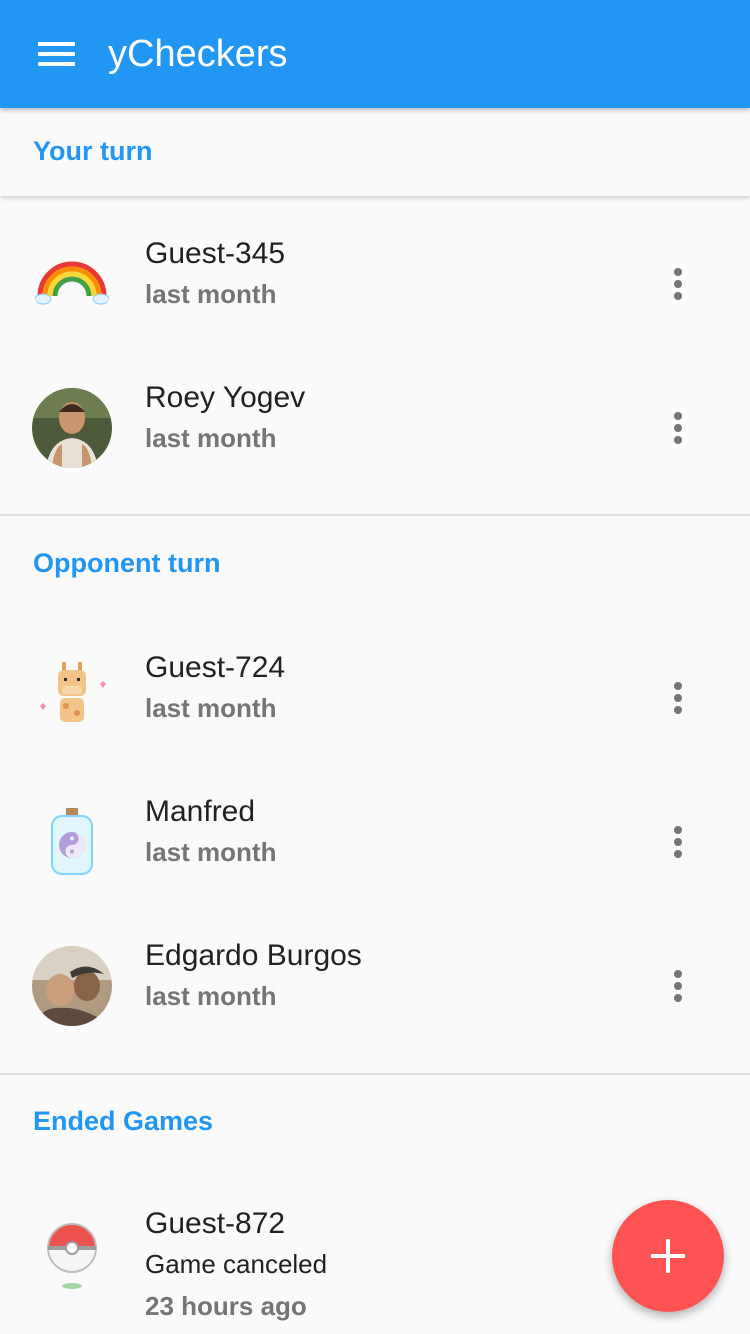 Image resolution: width=750 pixels, height=1334 pixels. What do you see at coordinates (375, 698) in the screenshot?
I see `game-row-guest-724: Guest-724 last month` at bounding box center [375, 698].